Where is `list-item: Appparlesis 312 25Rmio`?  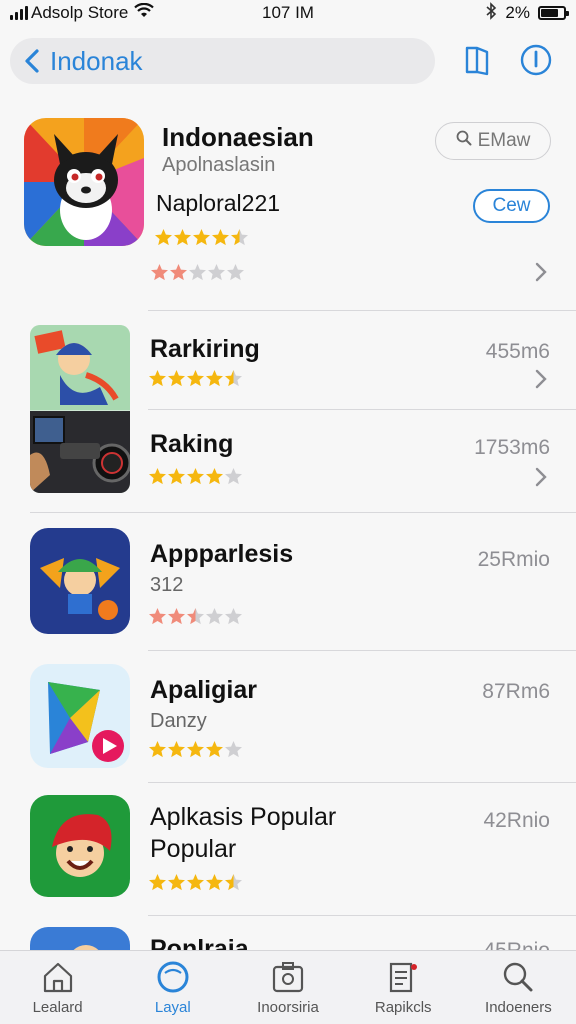 list-item: Appparlesis 312 25Rmio is located at coordinates (288, 588).